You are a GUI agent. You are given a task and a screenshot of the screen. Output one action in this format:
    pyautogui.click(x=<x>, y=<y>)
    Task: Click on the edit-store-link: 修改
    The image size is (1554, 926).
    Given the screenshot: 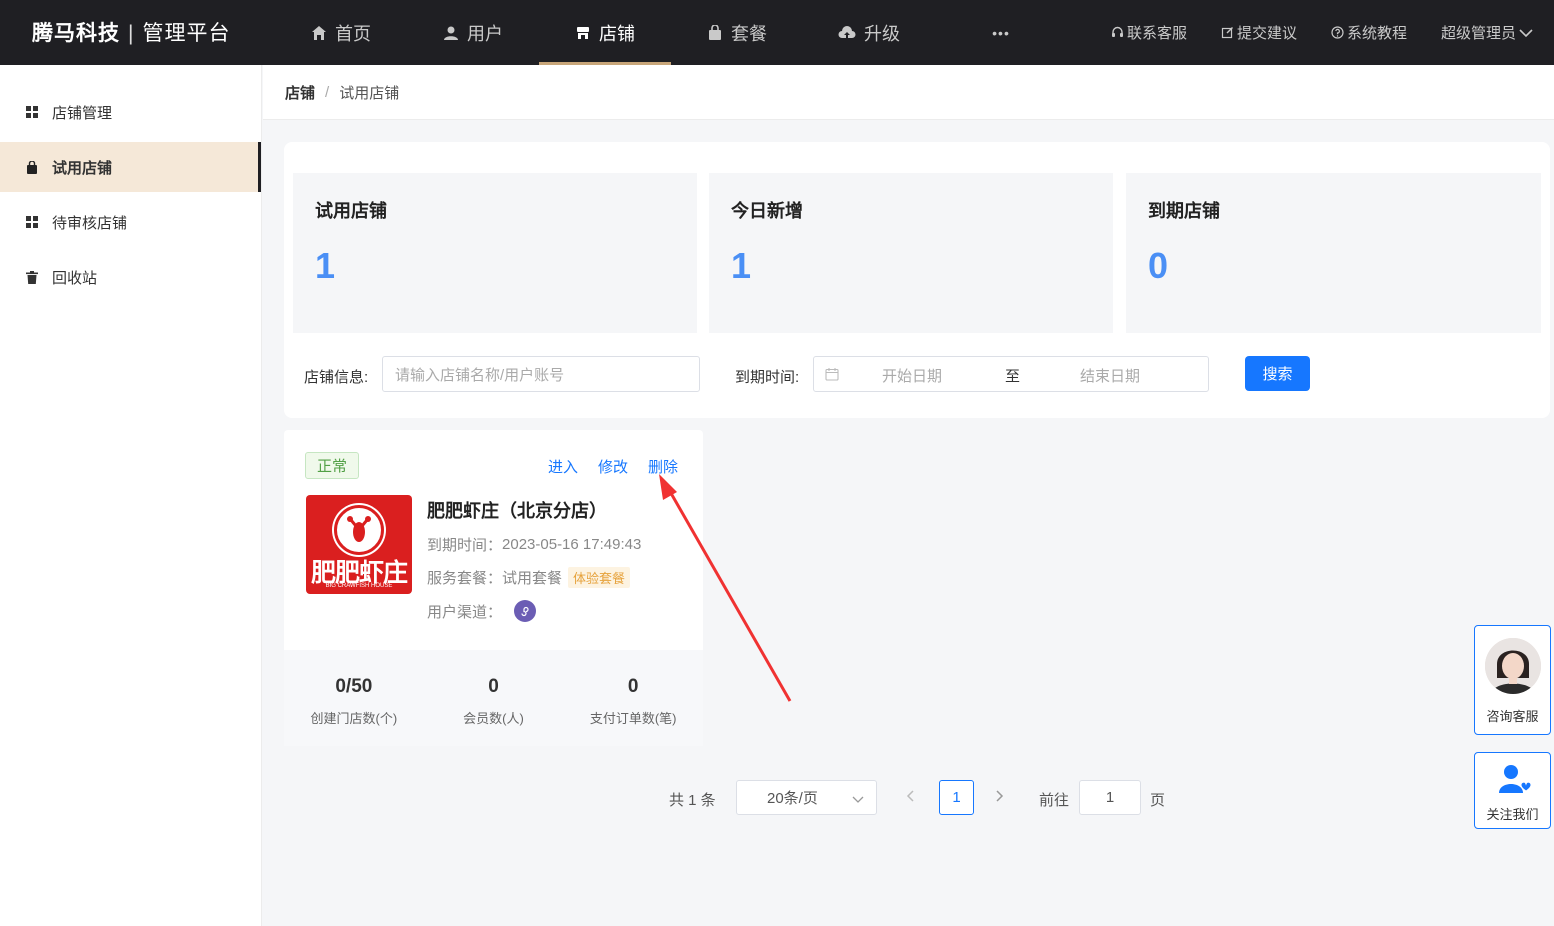 What is the action you would take?
    pyautogui.click(x=613, y=466)
    